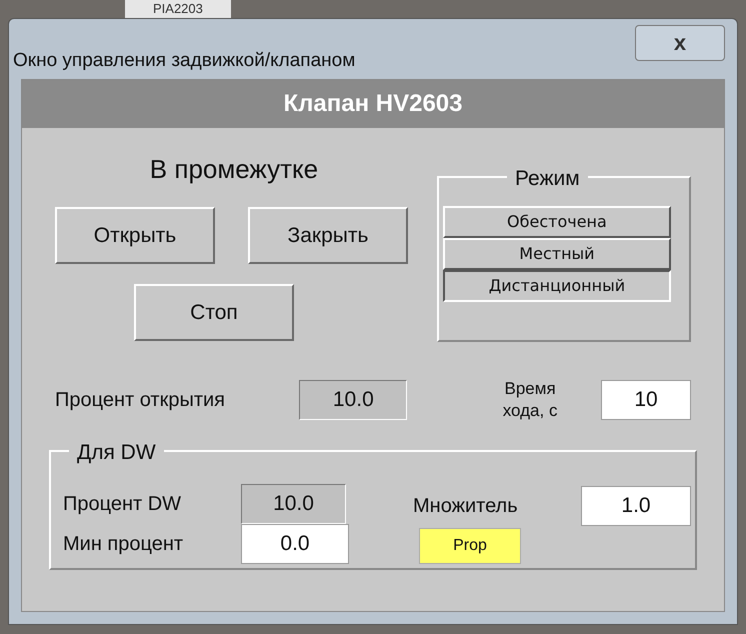 The height and width of the screenshot is (634, 746). What do you see at coordinates (123, 544) in the screenshot?
I see `field-label: Мин процент` at bounding box center [123, 544].